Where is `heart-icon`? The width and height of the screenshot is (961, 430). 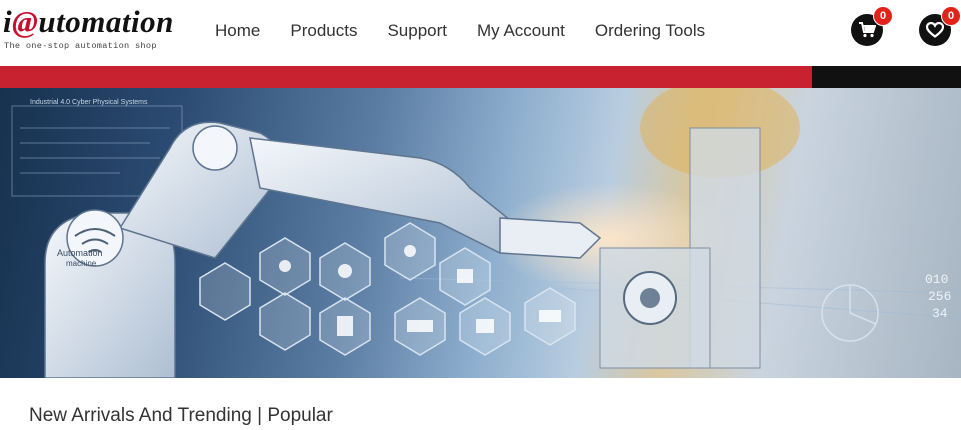
heart-icon is located at coordinates (935, 30).